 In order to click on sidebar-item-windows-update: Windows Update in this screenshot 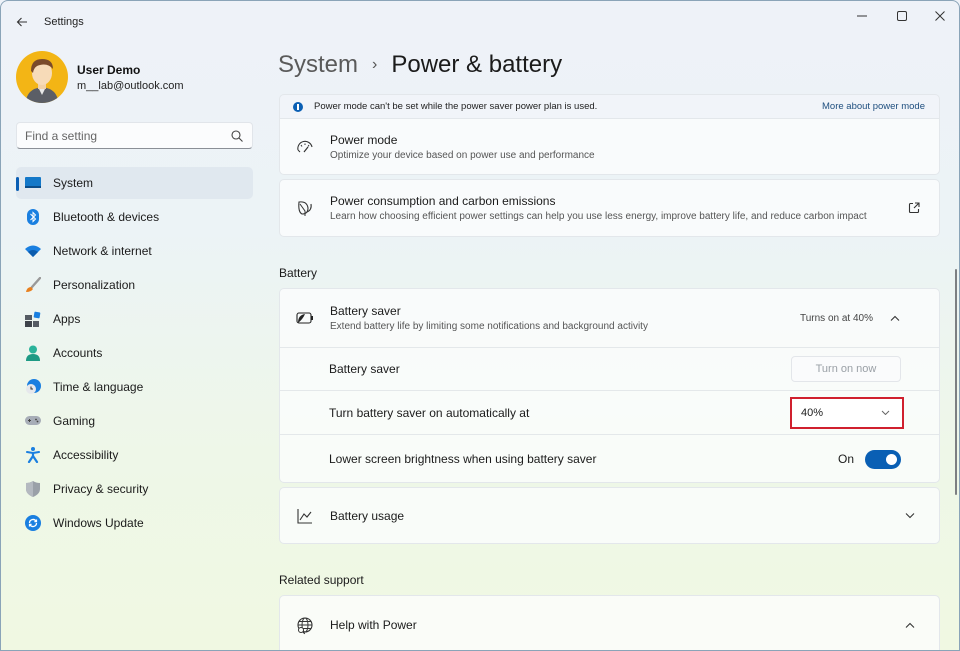, I will do `click(134, 523)`.